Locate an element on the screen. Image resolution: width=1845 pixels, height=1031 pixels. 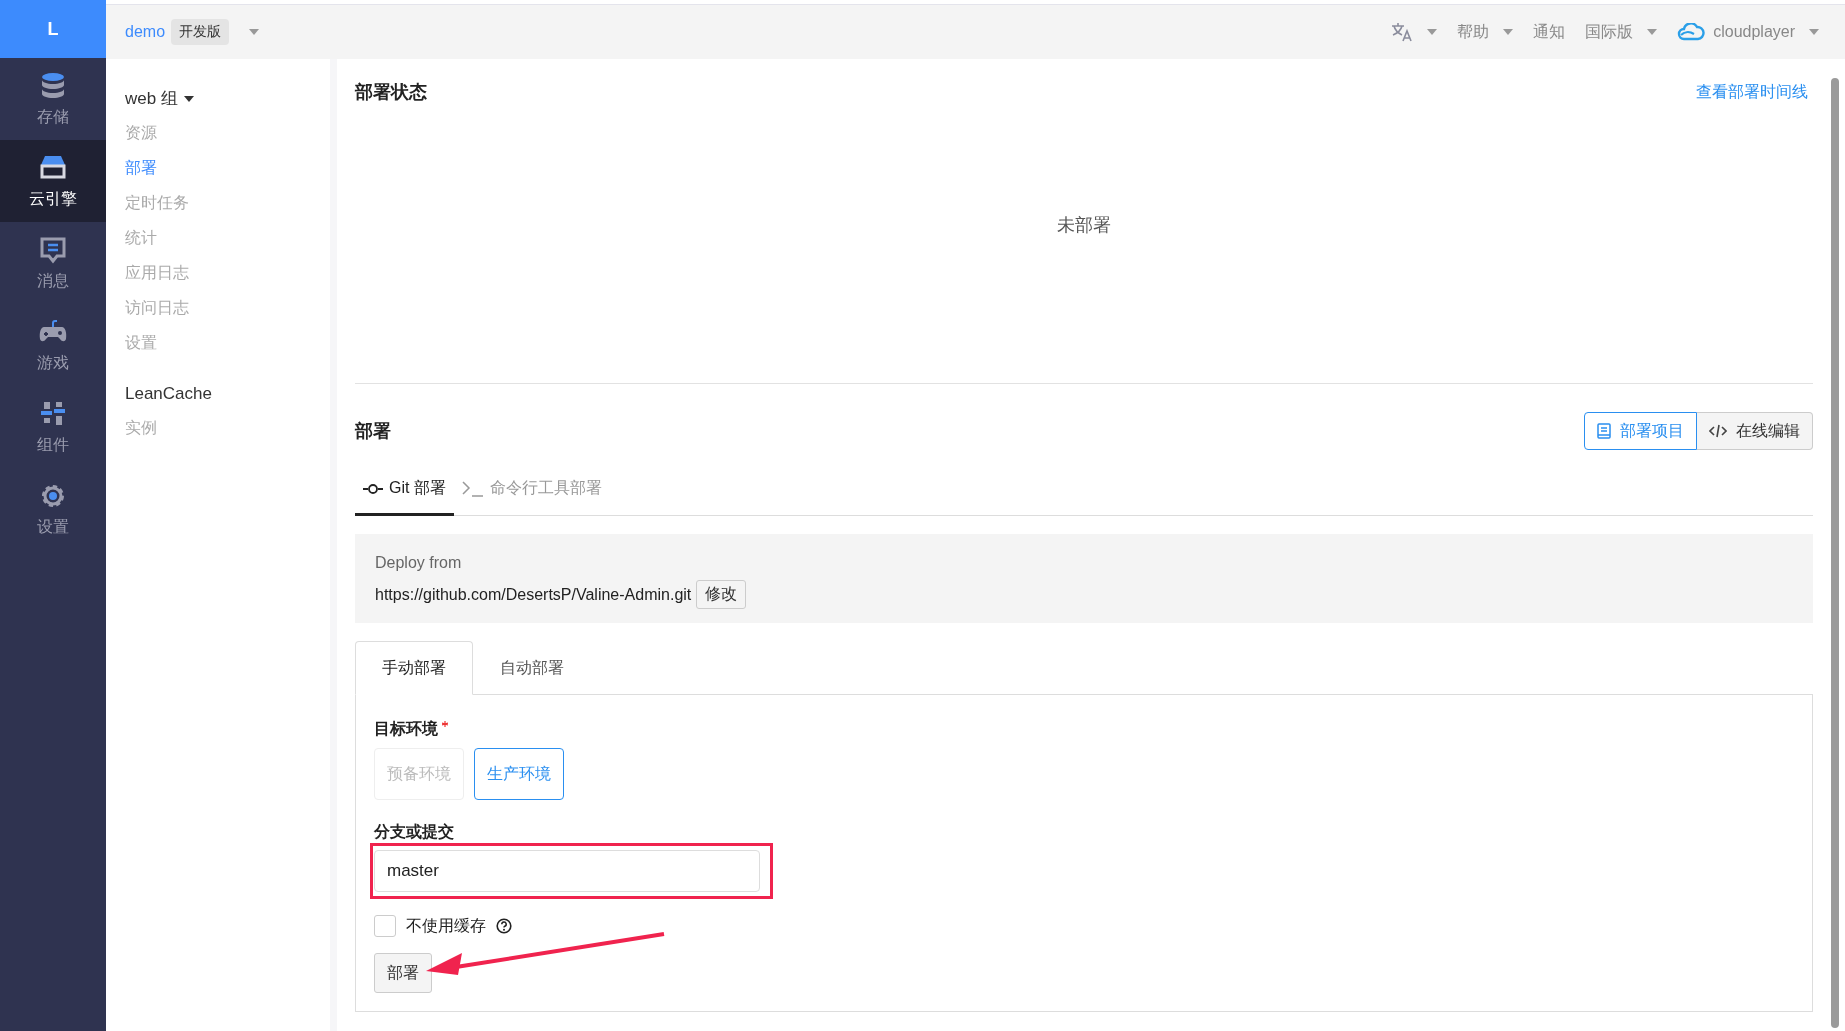
checkbox-label: 不使用缓存 is located at coordinates (446, 925).